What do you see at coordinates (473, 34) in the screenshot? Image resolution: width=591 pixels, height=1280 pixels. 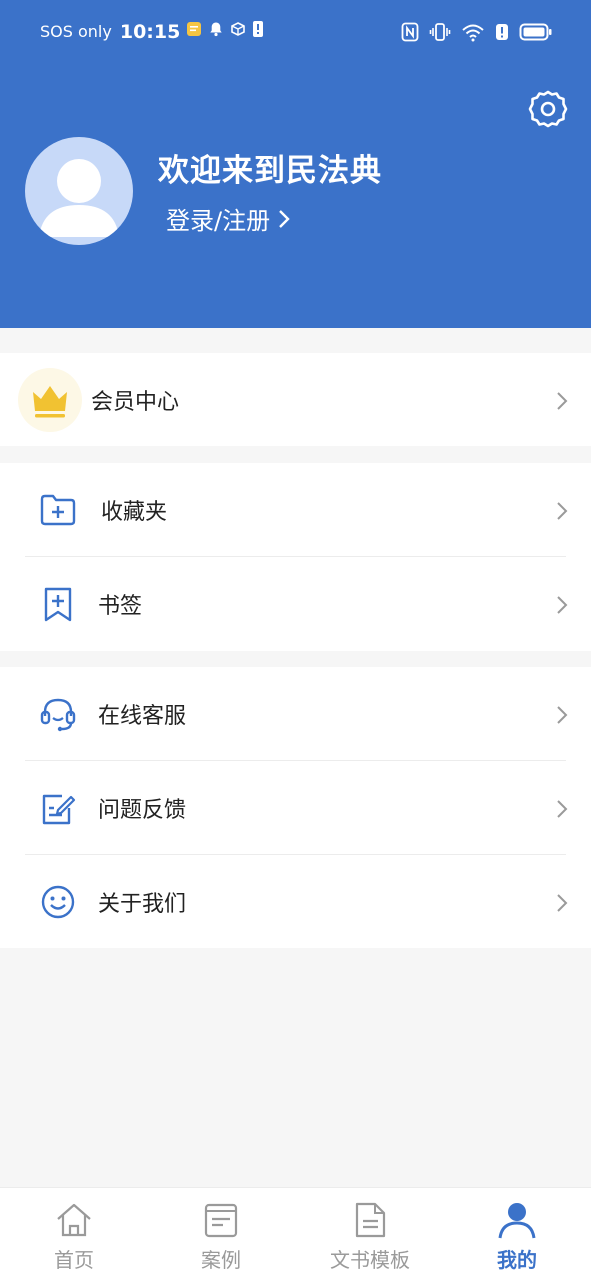 I see `wifi-icon` at bounding box center [473, 34].